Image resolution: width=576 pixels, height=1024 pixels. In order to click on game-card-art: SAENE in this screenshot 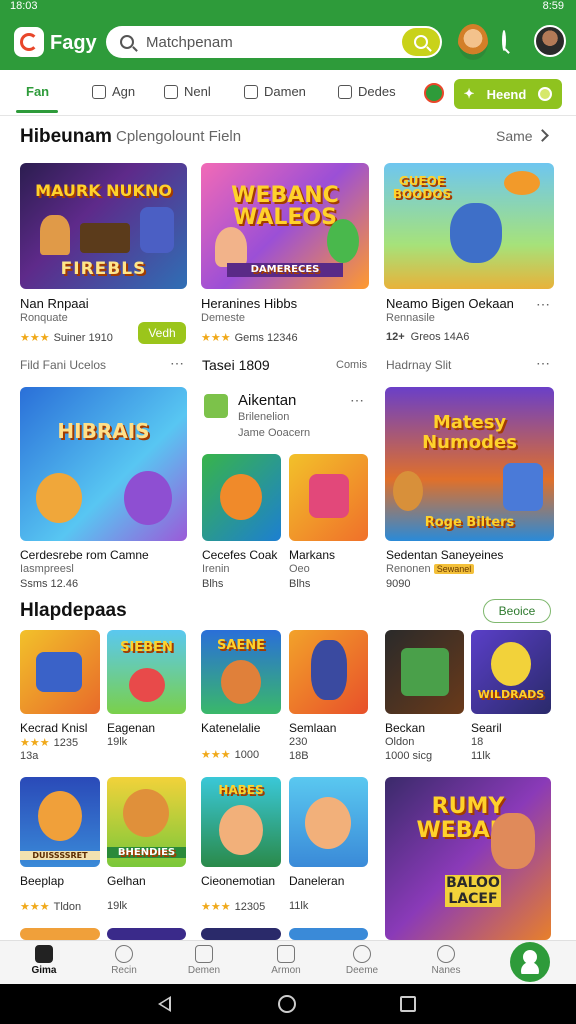, I will do `click(241, 672)`.